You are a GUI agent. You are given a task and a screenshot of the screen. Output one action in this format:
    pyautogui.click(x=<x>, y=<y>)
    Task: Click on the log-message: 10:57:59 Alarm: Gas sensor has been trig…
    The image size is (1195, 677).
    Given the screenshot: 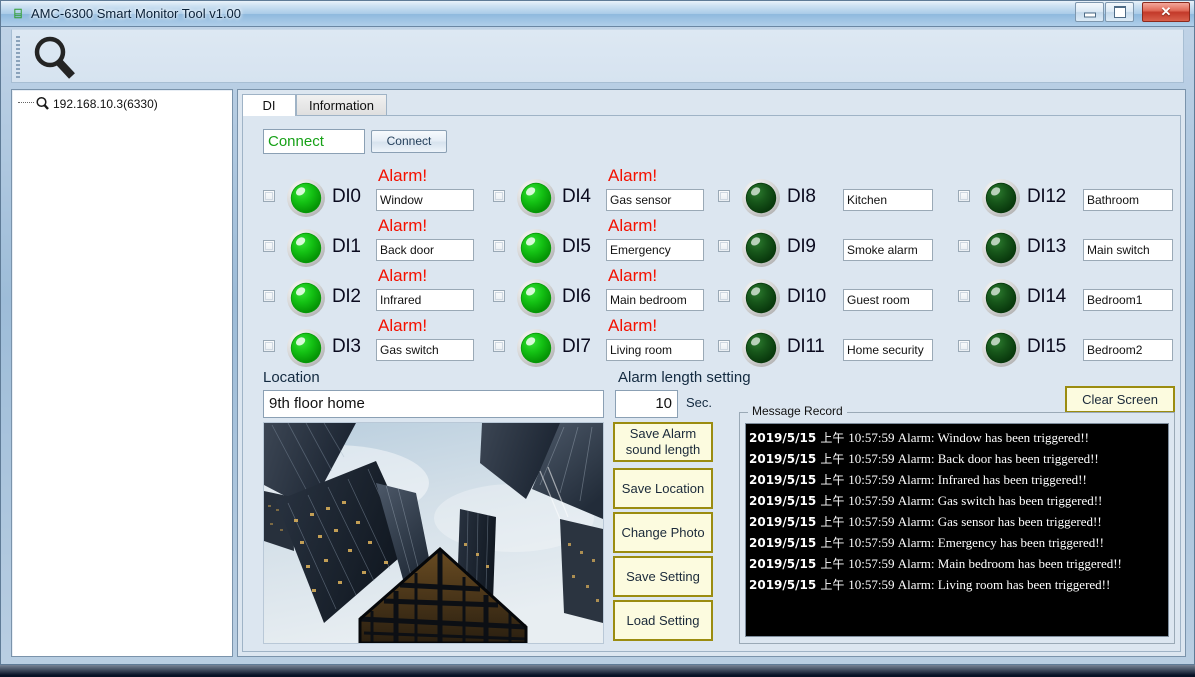 What is the action you would take?
    pyautogui.click(x=975, y=521)
    